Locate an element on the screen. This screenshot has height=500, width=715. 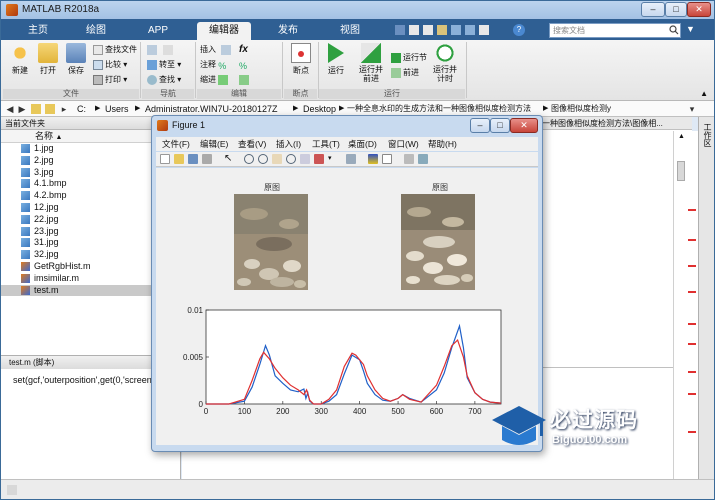
goto-button: 转至 ▾ is located at coordinates (164, 65).